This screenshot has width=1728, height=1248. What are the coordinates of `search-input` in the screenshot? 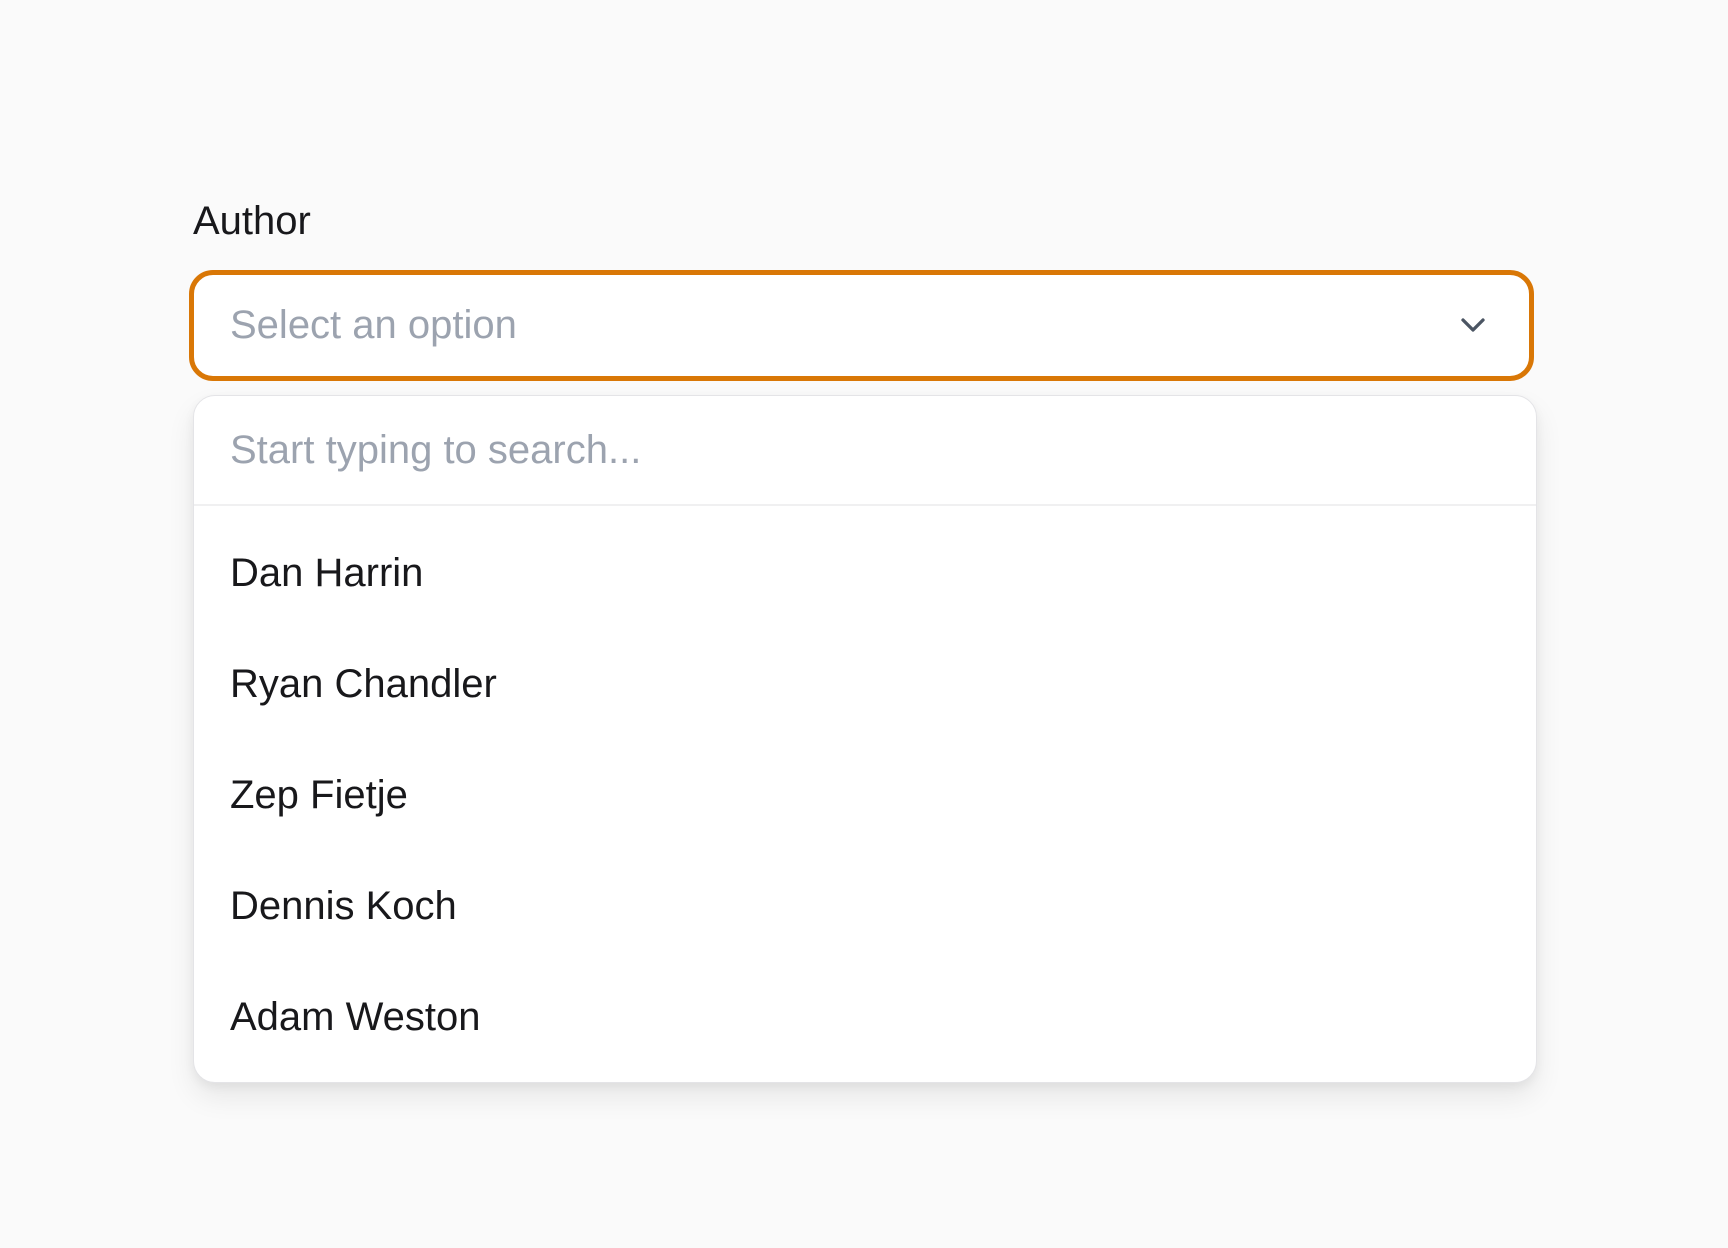 It's located at (865, 451).